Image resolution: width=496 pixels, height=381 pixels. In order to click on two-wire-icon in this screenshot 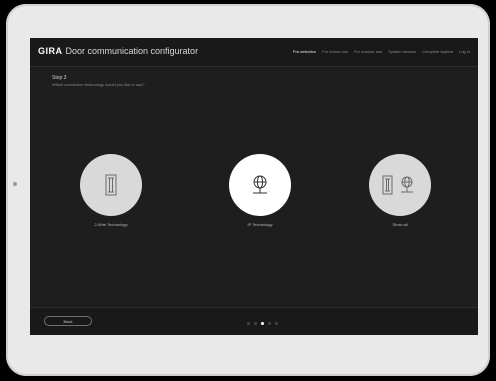, I will do `click(111, 185)`.